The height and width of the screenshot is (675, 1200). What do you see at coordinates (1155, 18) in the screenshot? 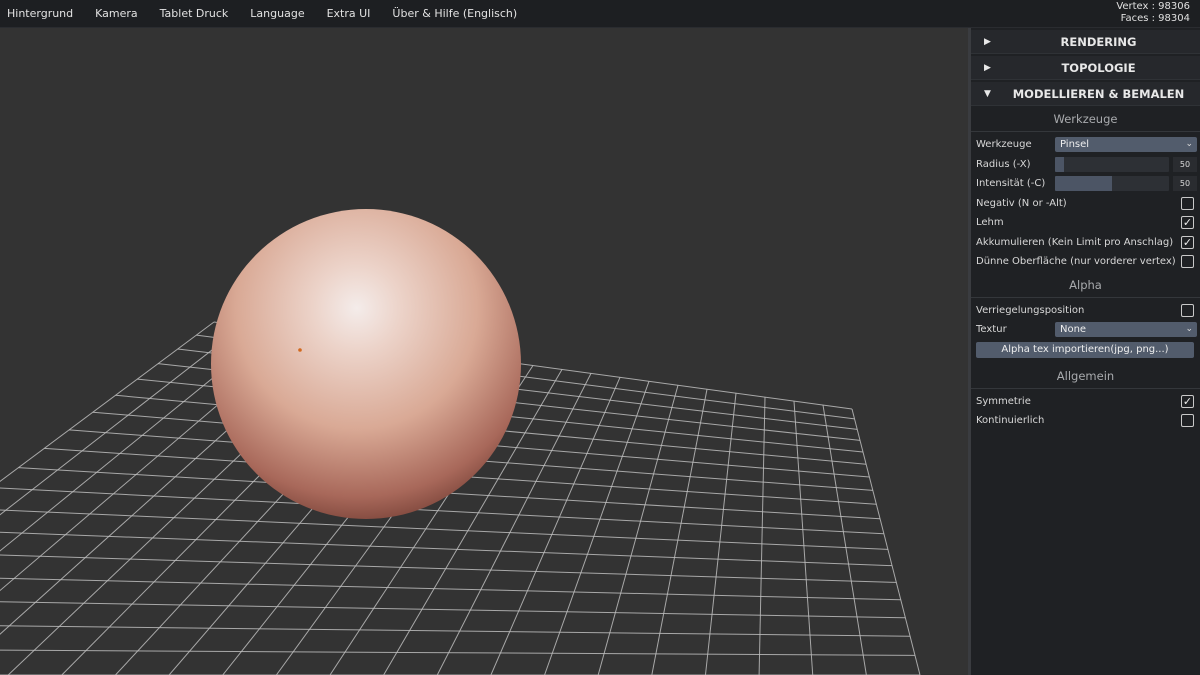
I see `face-count: Faces : 98304` at bounding box center [1155, 18].